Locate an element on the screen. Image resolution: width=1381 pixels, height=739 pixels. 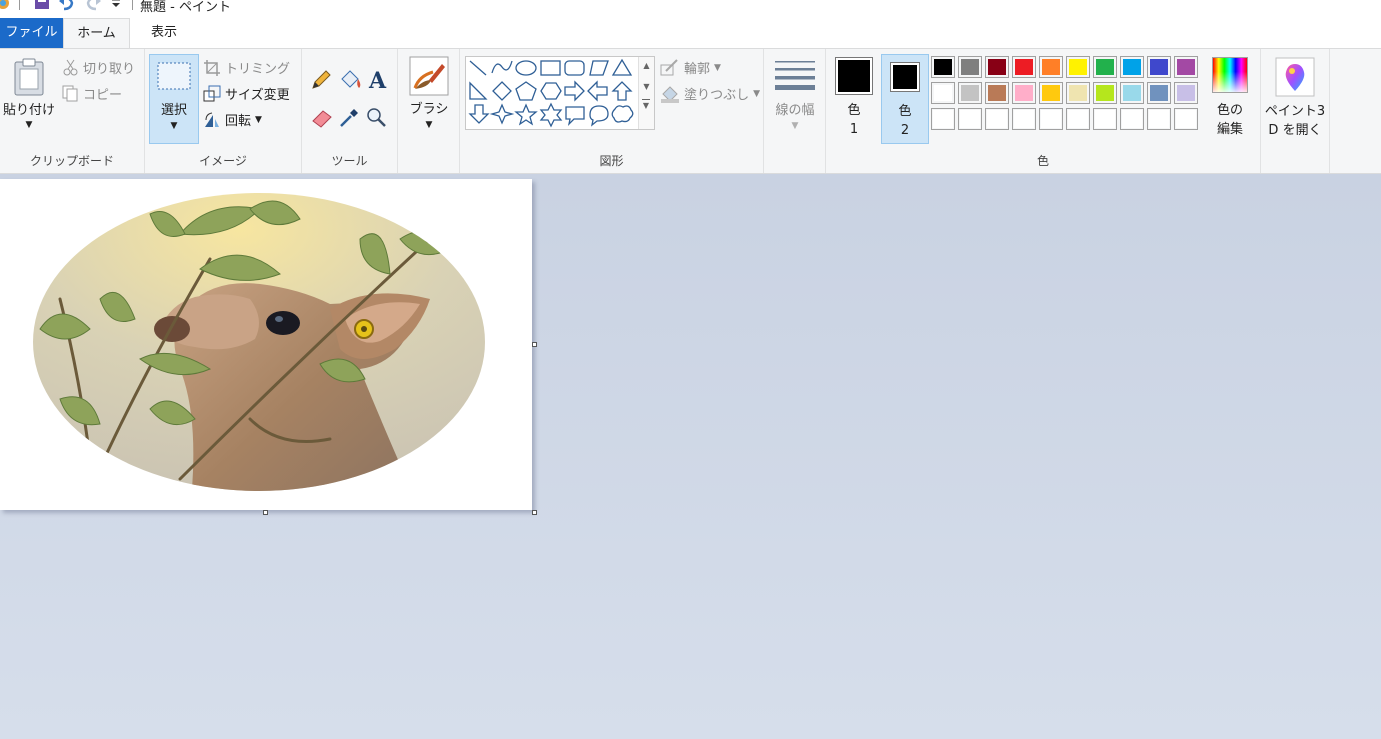
customize-toolbar-icon is located at coordinates (116, 7).